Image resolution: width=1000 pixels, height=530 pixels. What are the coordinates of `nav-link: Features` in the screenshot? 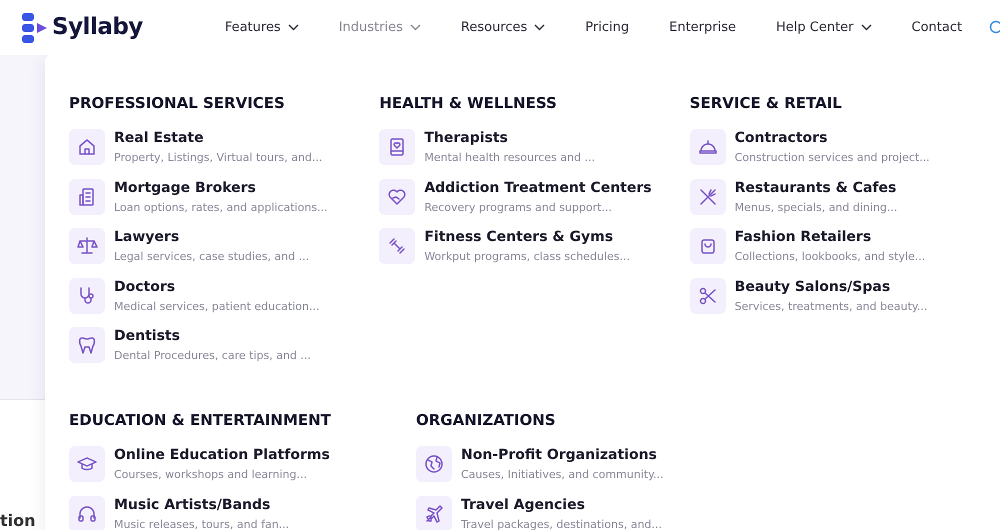 It's located at (261, 28).